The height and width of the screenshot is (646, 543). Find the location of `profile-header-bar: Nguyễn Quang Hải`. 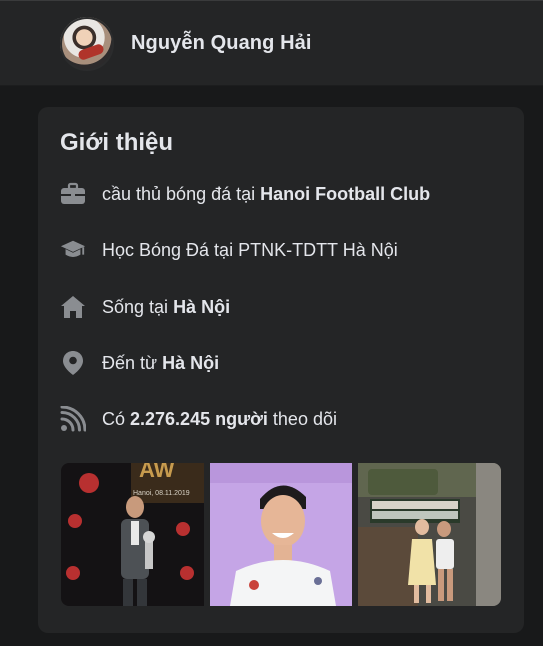

profile-header-bar: Nguyễn Quang Hải is located at coordinates (271, 43).